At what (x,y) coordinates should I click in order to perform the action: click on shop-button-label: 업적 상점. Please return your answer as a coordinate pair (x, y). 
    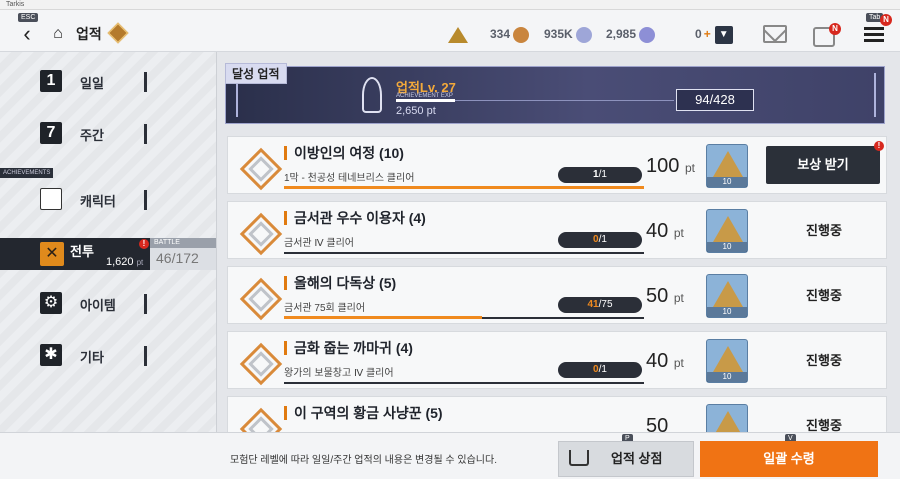
    Looking at the image, I should click on (637, 458).